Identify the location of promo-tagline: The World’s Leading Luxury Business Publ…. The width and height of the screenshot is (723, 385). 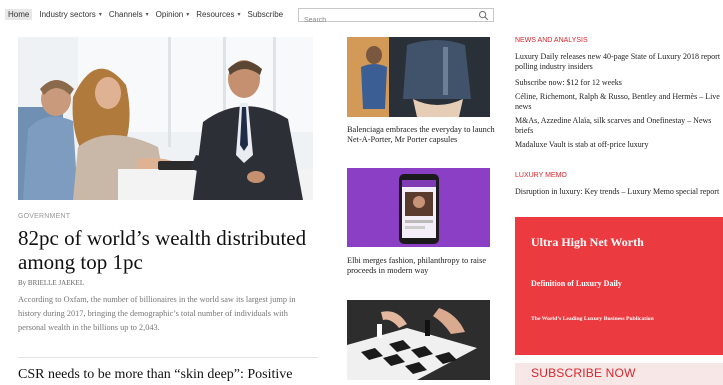
(592, 319).